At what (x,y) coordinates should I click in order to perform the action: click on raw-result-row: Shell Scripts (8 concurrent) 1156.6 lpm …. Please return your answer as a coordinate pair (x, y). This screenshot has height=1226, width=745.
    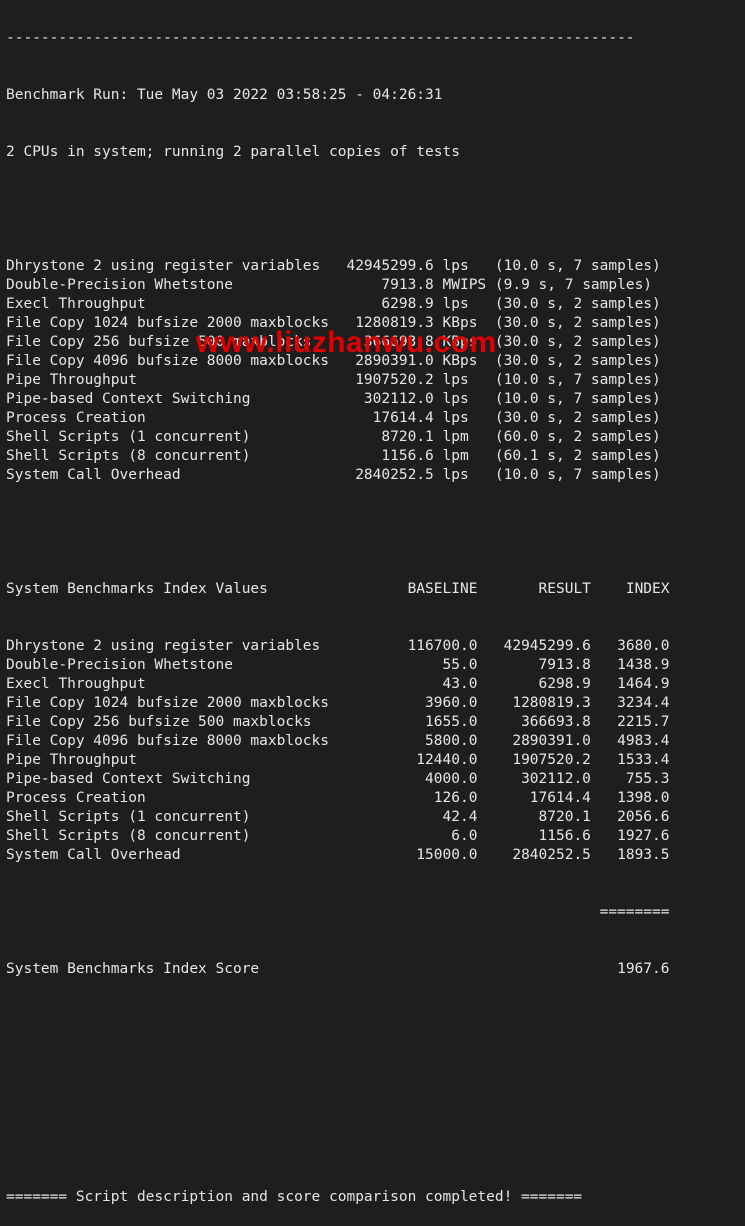
    Looking at the image, I should click on (338, 456).